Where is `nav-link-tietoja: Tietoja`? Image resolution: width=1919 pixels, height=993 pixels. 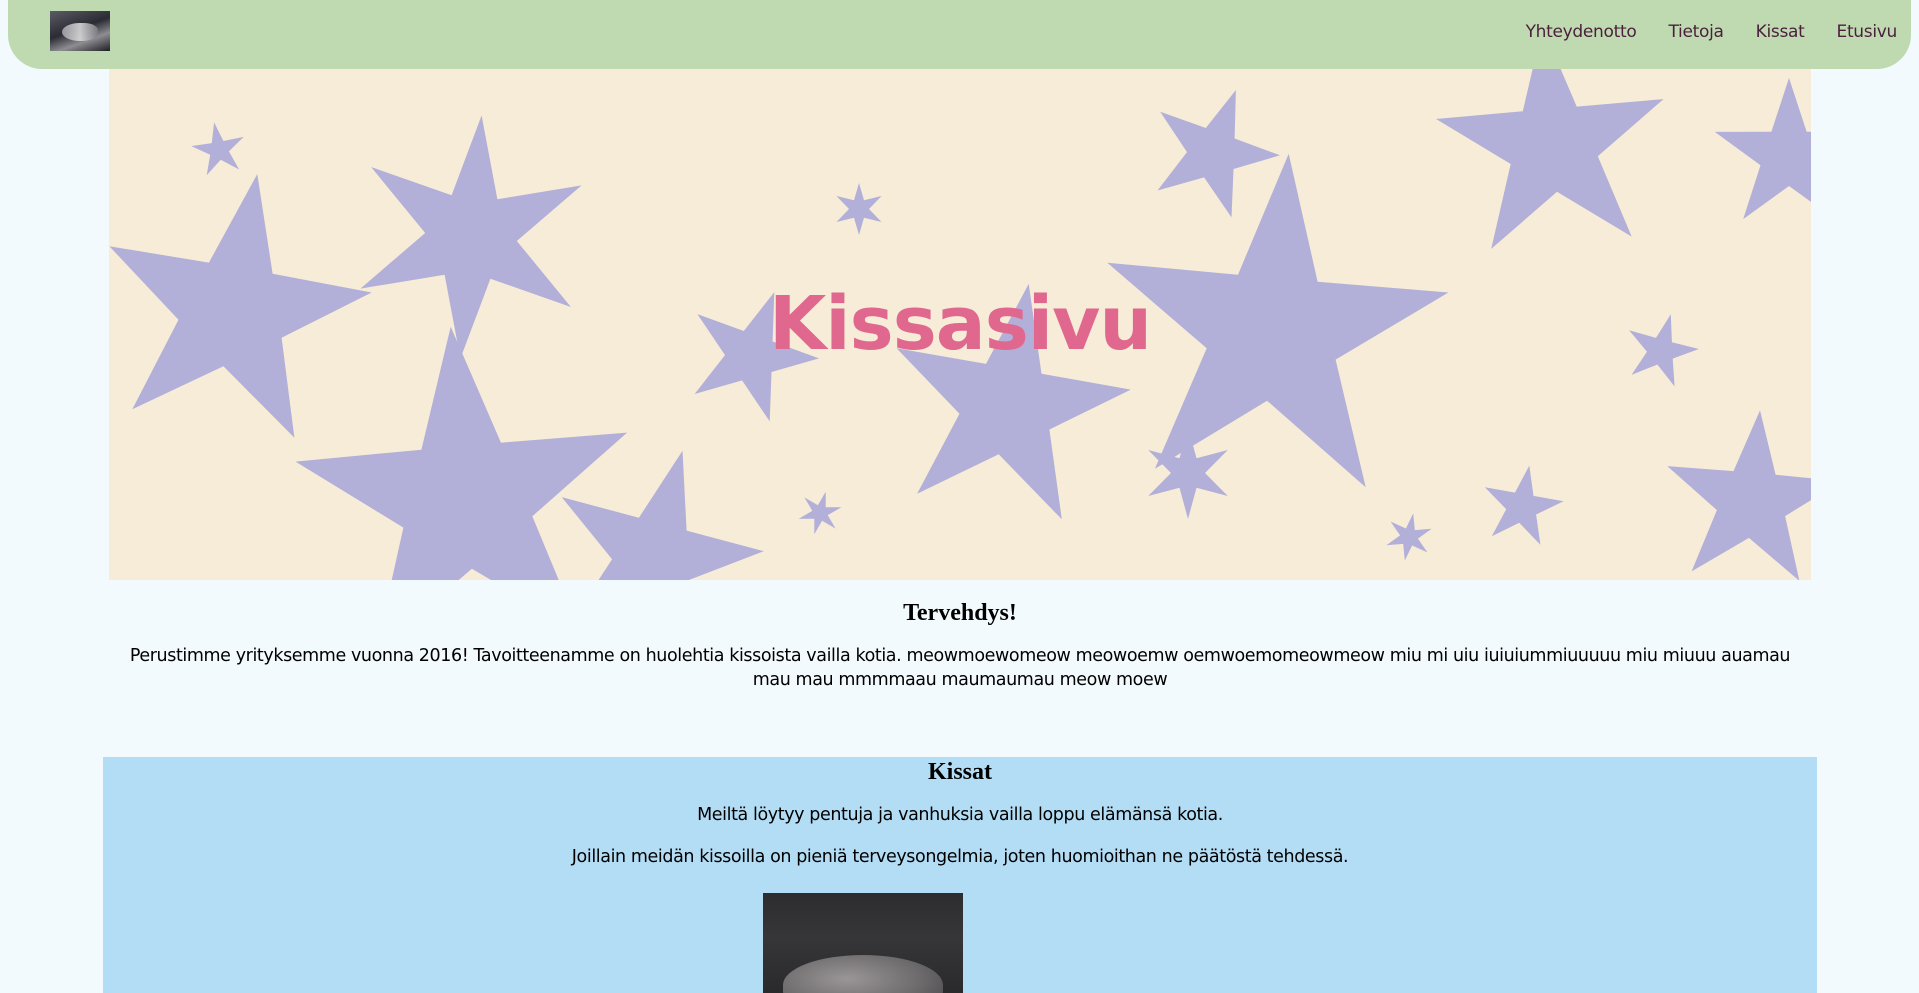 nav-link-tietoja: Tietoja is located at coordinates (1695, 32).